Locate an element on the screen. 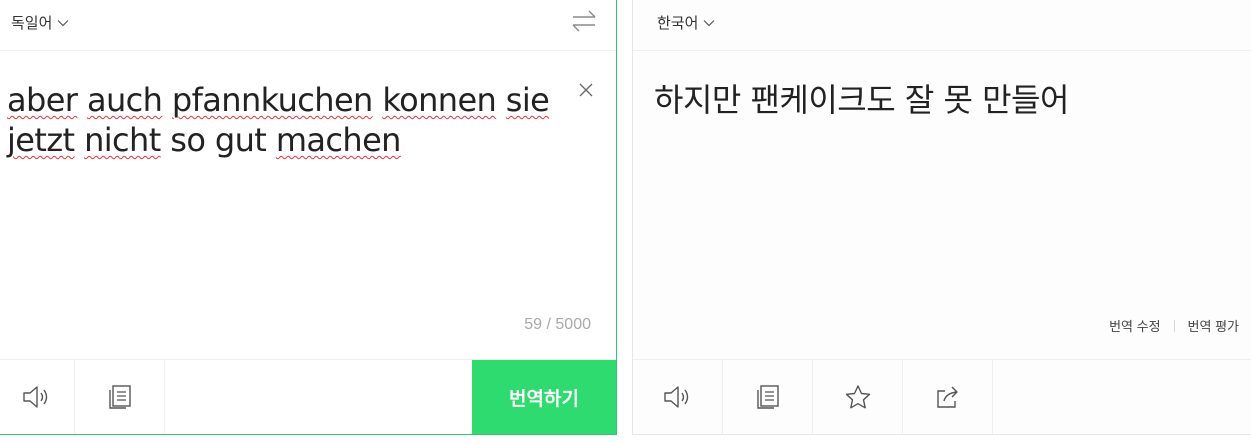  clear-text-icon is located at coordinates (586, 90).